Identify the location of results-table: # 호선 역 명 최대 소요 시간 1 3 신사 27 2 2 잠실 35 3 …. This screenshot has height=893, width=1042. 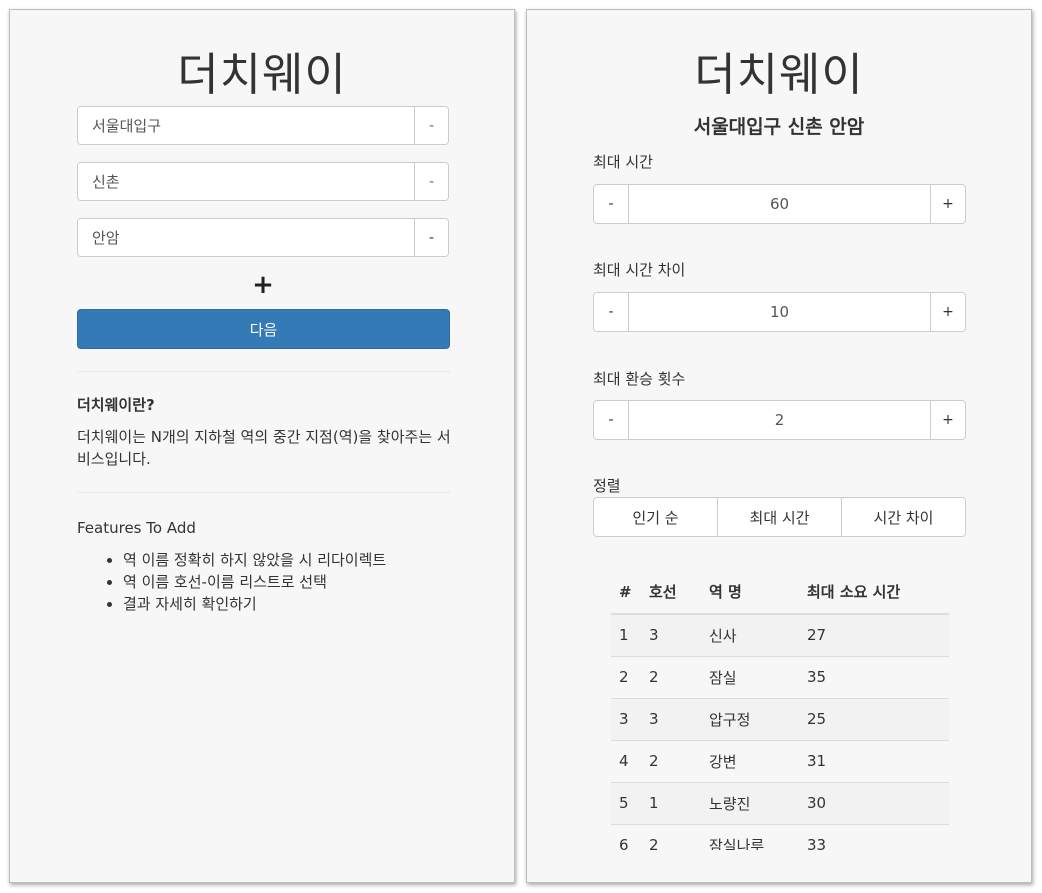
(780, 710).